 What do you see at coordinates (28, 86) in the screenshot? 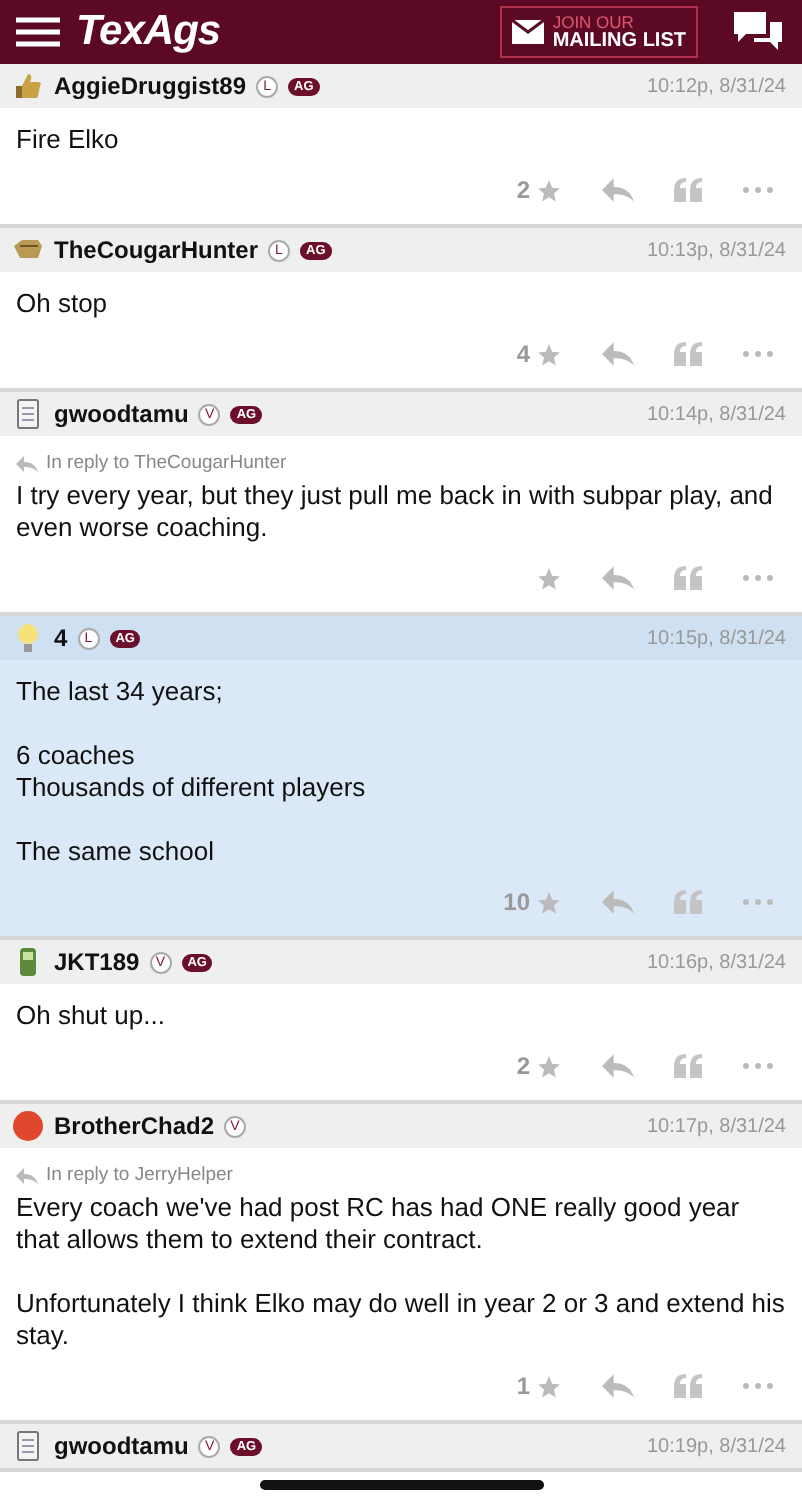
I see `thumbs-up-icon` at bounding box center [28, 86].